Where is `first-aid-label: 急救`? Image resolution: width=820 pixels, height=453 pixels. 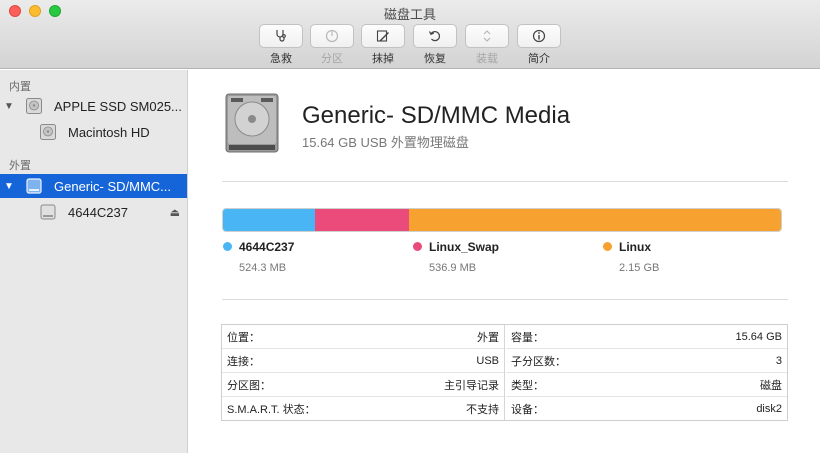
first-aid-label: 急救 is located at coordinates (281, 59).